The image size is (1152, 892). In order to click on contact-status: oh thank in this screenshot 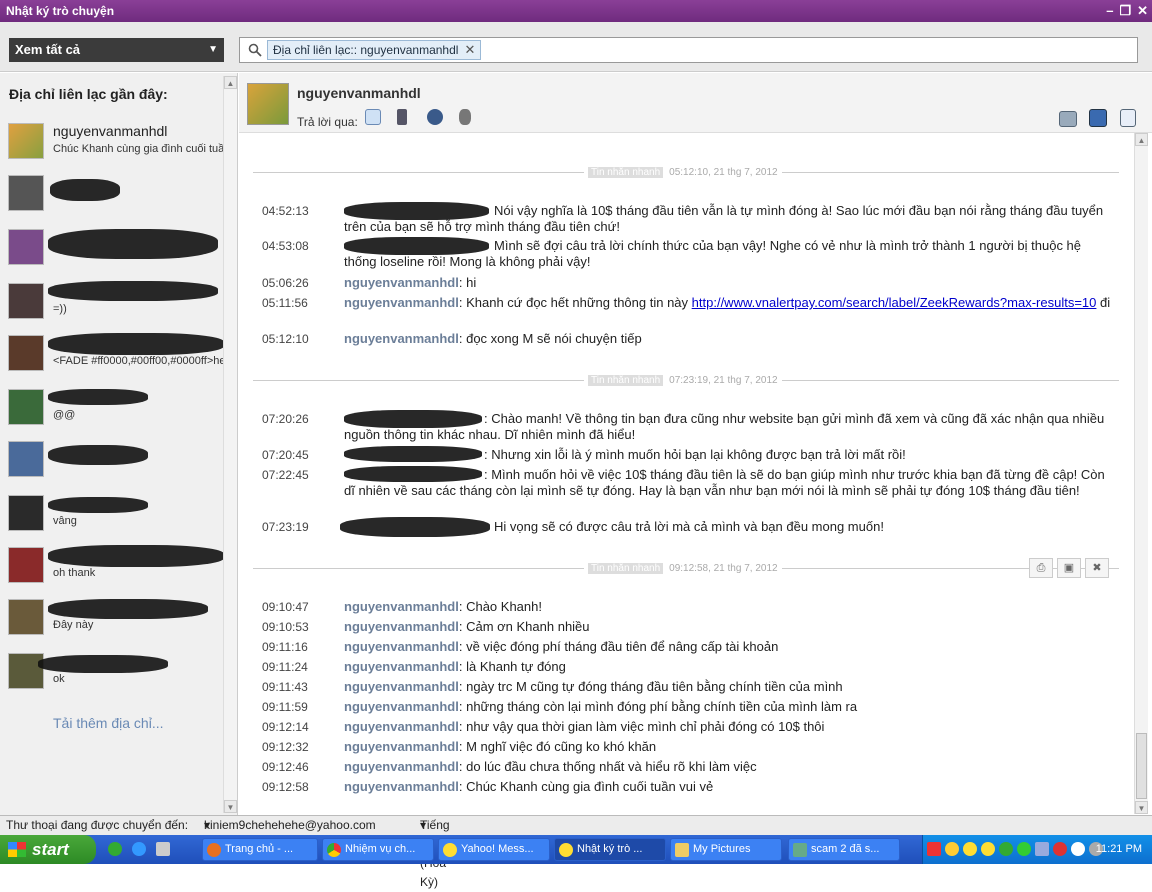, I will do `click(74, 573)`.